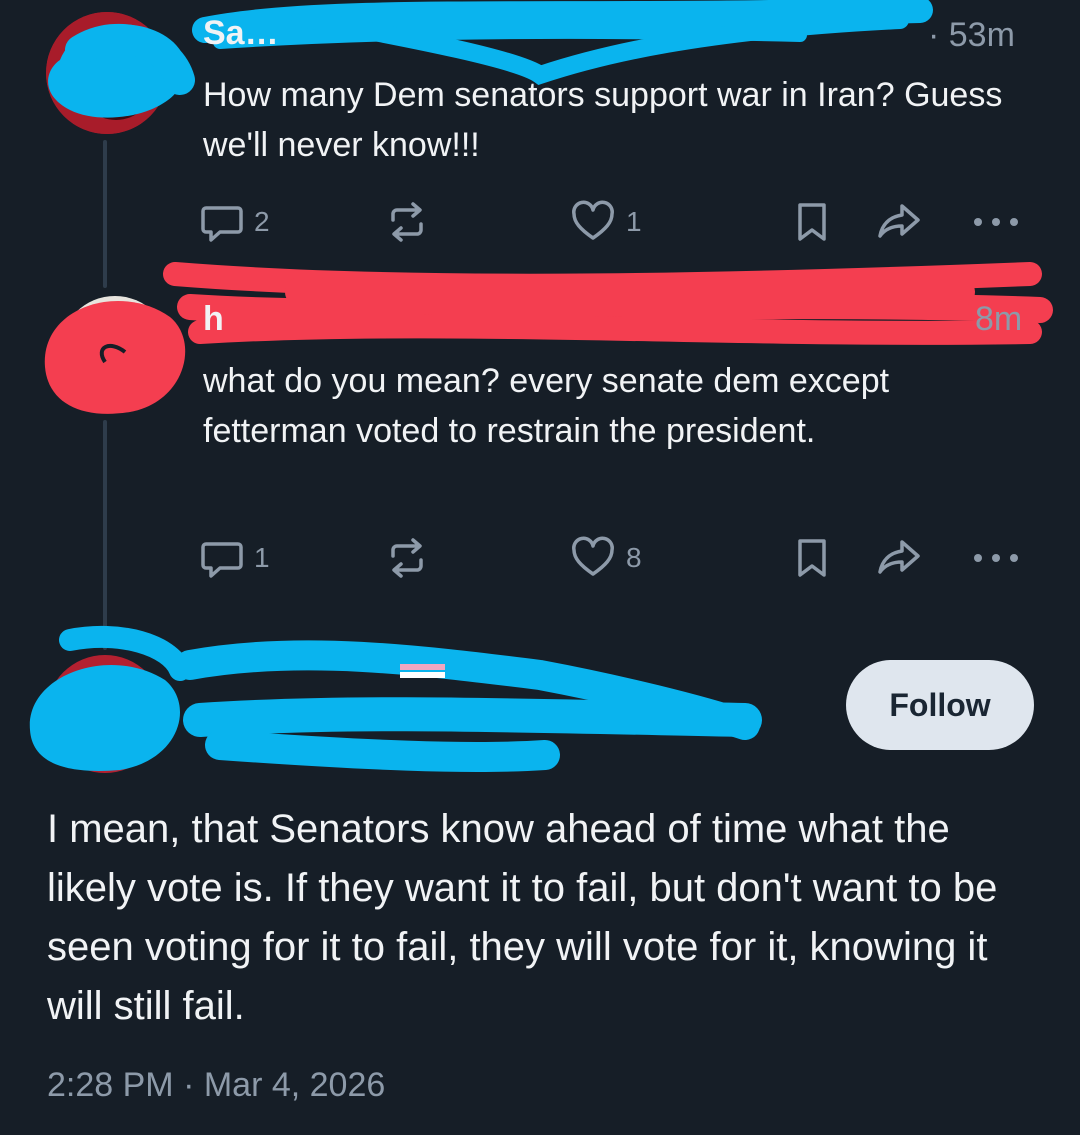 The width and height of the screenshot is (1080, 1135). I want to click on reply-count: 1, so click(262, 557).